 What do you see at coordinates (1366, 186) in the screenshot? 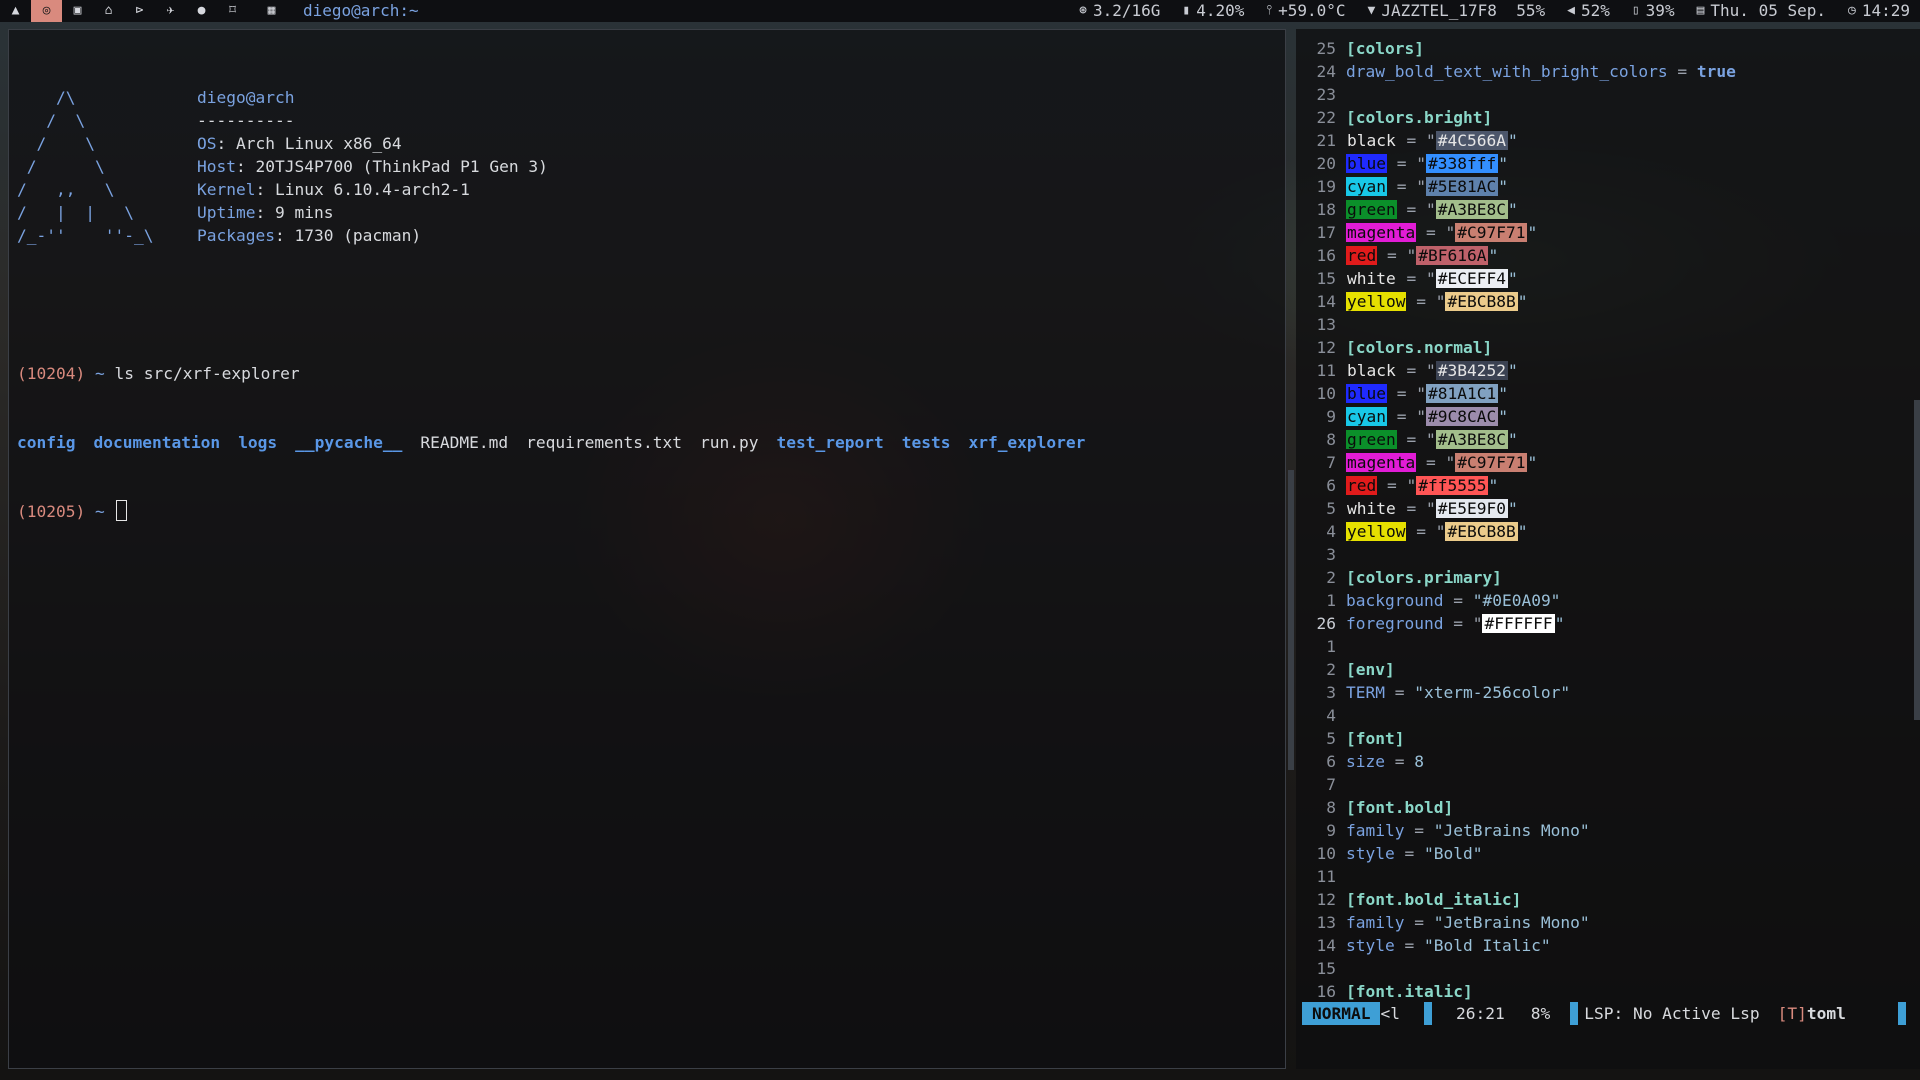
I see `color-name-key: cyan` at bounding box center [1366, 186].